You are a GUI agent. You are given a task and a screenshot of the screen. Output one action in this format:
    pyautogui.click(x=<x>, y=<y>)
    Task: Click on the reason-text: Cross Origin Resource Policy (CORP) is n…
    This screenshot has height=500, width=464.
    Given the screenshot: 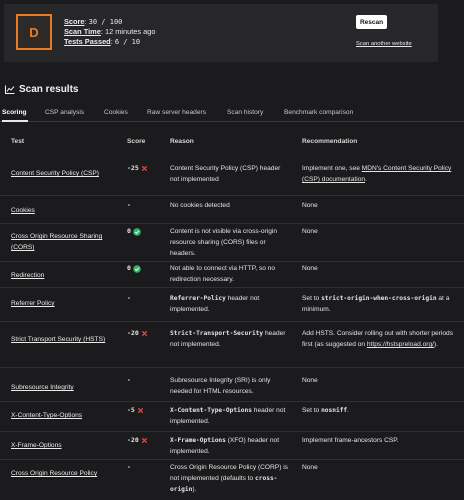 What is the action you would take?
    pyautogui.click(x=230, y=478)
    